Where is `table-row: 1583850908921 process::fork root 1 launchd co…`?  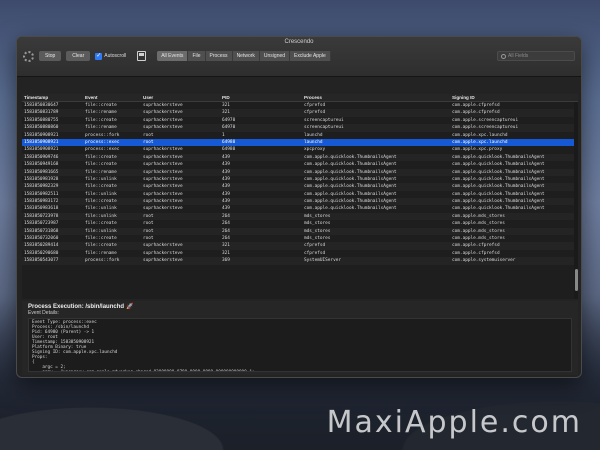 table-row: 1583850908921 process::fork root 1 launchd co… is located at coordinates (300, 135).